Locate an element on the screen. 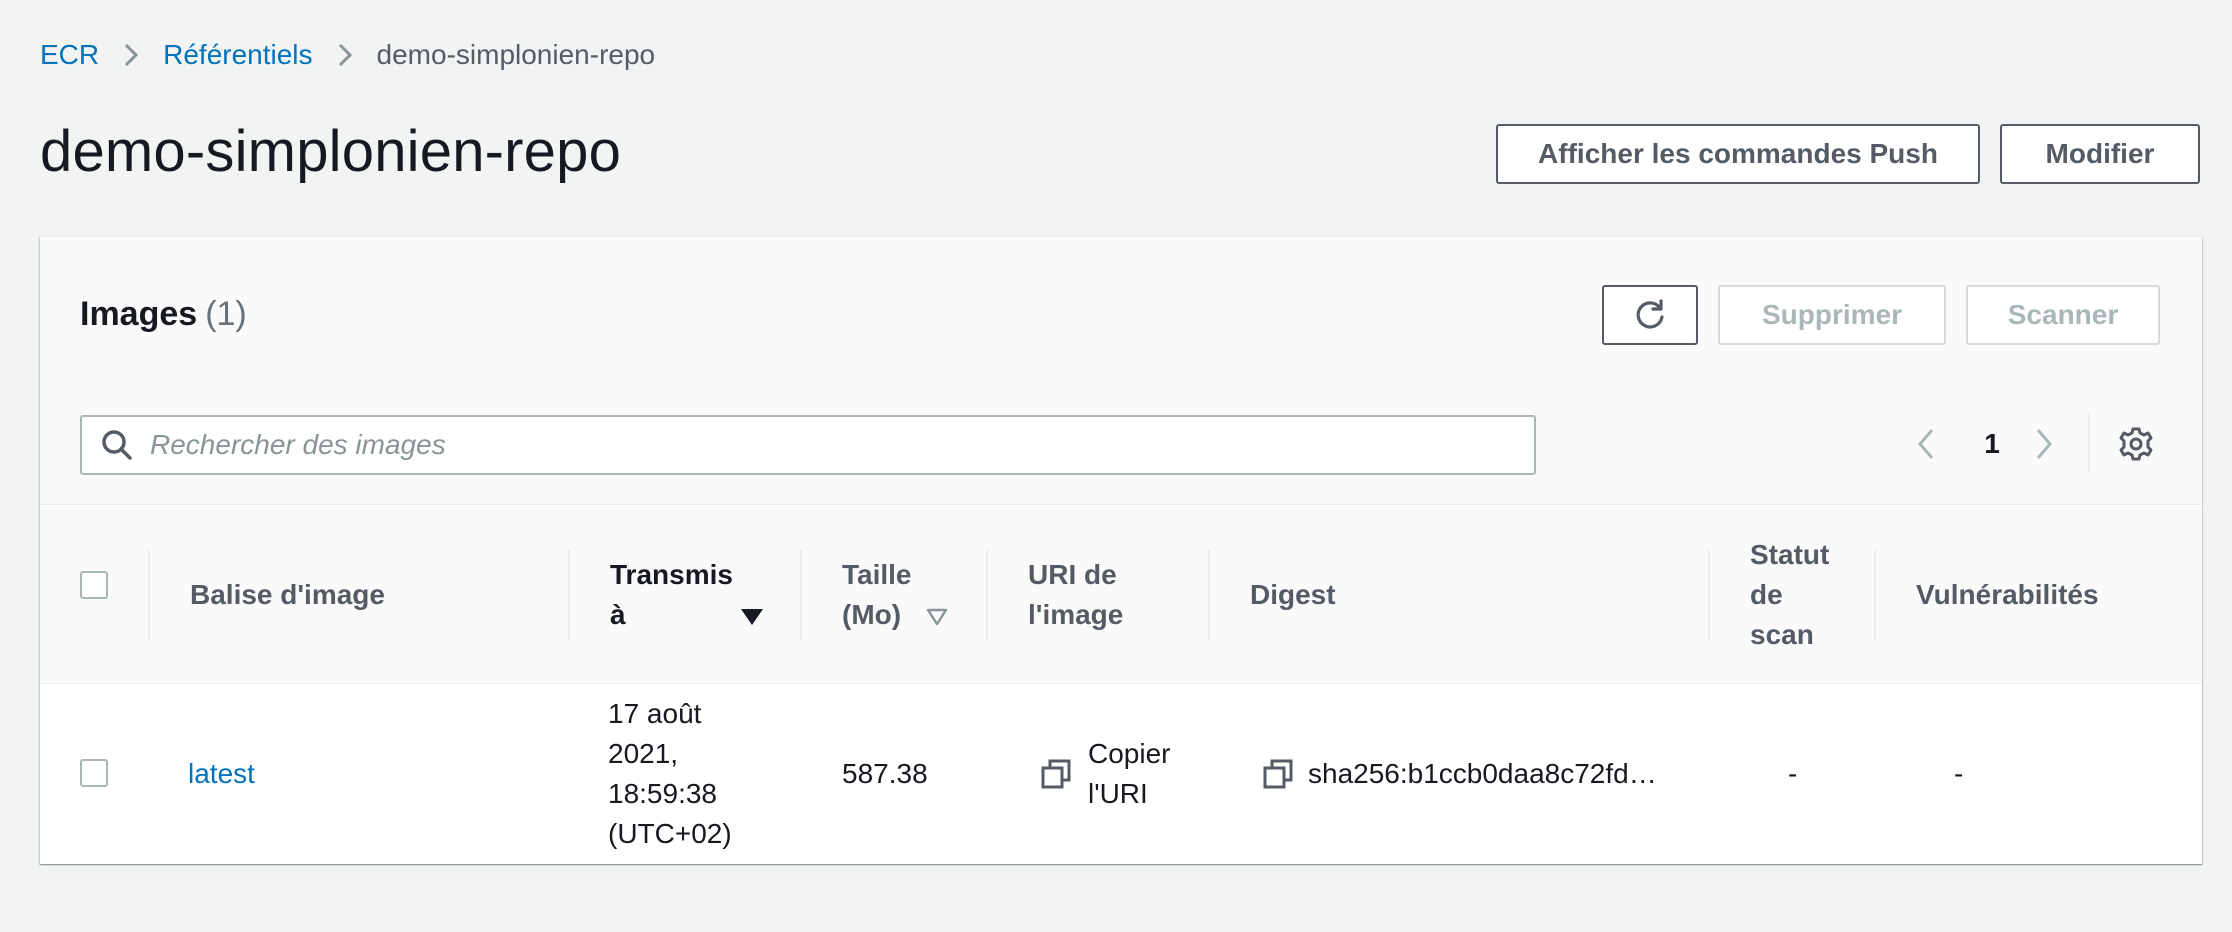 The height and width of the screenshot is (932, 2232). breadcrumb-repositories-link: Référentiels is located at coordinates (237, 55).